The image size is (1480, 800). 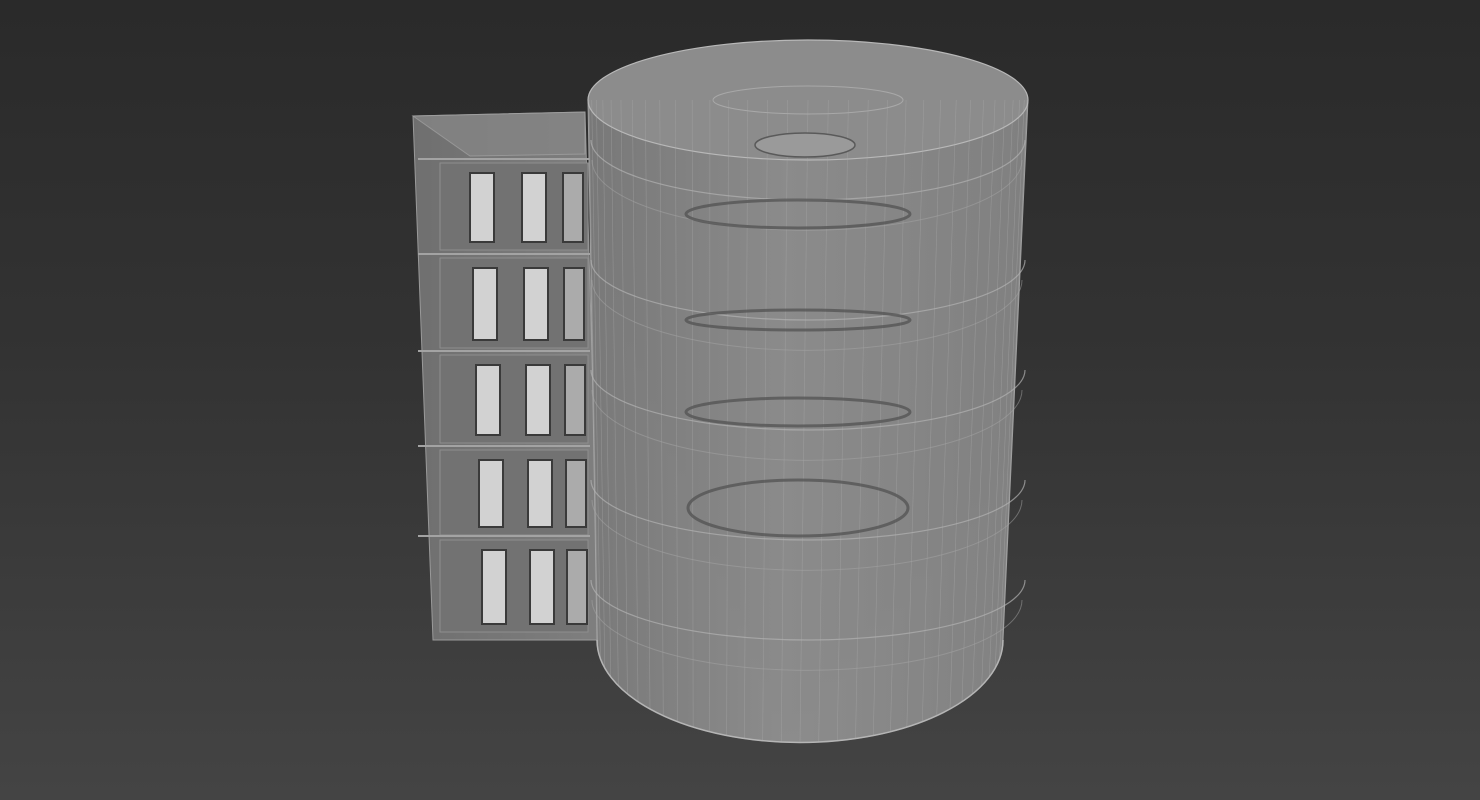 I want to click on side-block-floor-room, so click(x=514, y=586).